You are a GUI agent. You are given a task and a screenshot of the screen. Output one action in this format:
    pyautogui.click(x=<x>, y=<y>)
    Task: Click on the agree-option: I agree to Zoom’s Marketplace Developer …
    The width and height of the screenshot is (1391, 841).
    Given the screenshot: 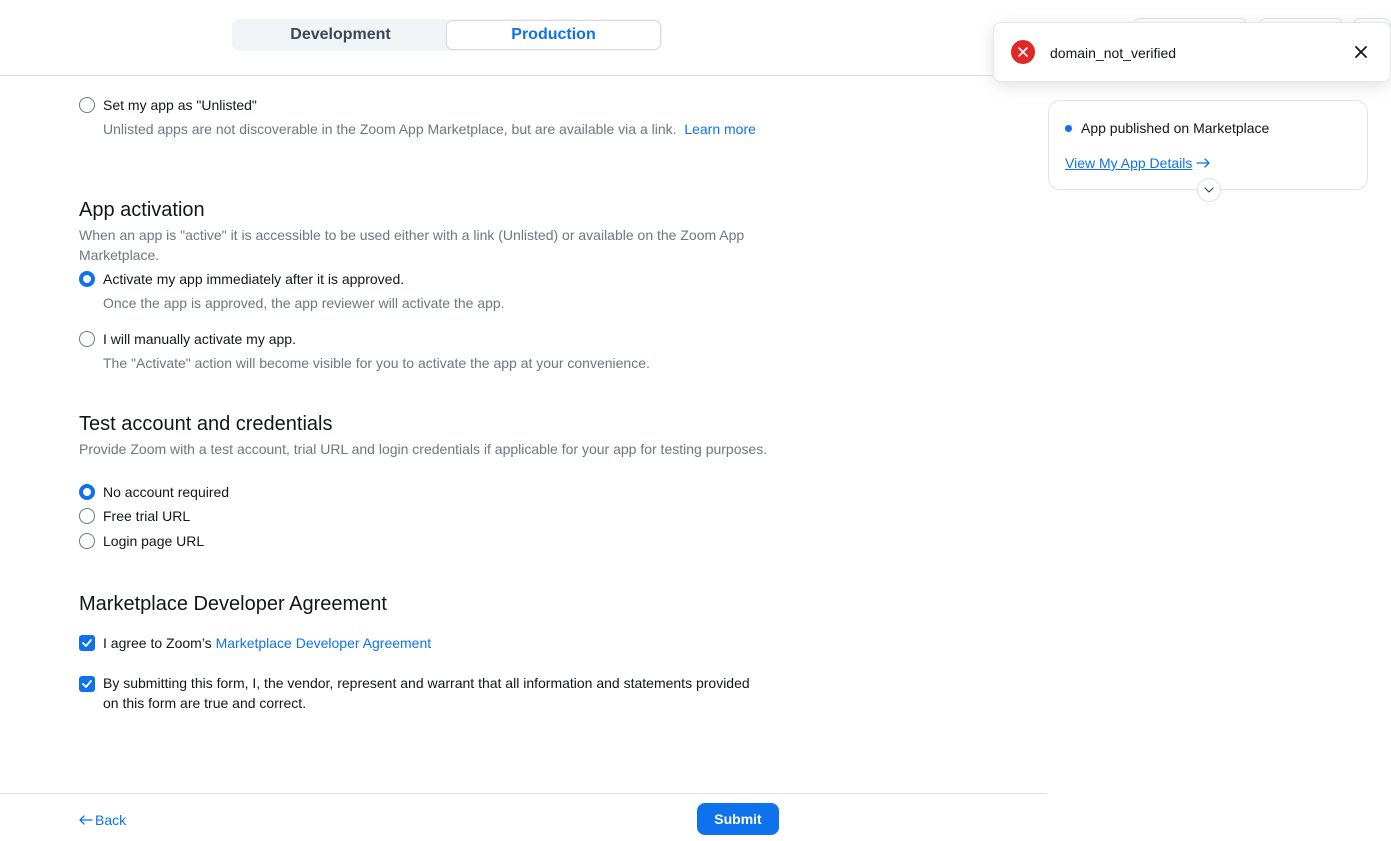 What is the action you would take?
    pyautogui.click(x=255, y=643)
    